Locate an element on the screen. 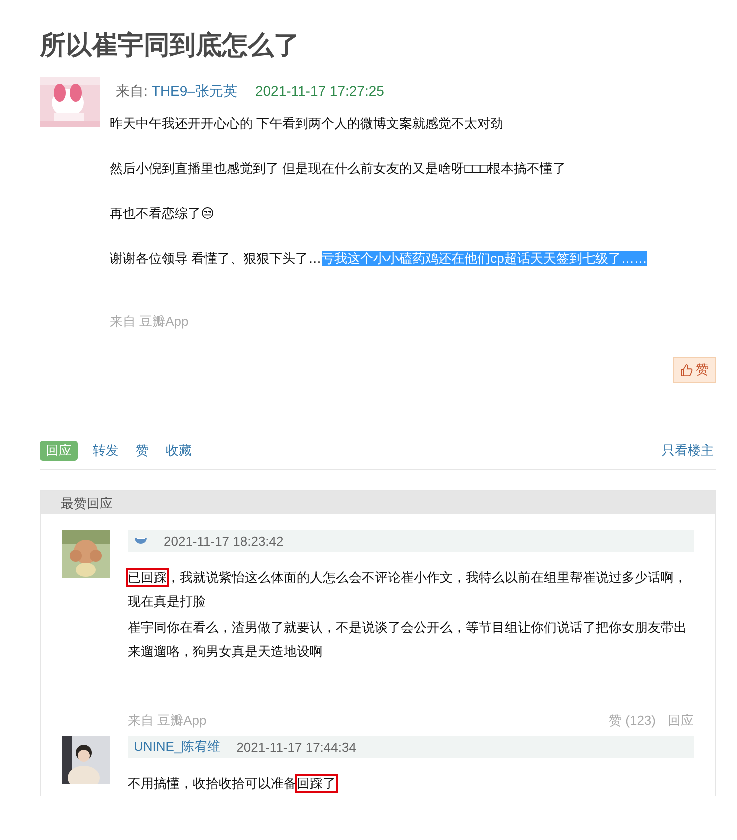 The image size is (737, 840). post-paragraph: 再也不看恋综了😒 is located at coordinates (163, 214).